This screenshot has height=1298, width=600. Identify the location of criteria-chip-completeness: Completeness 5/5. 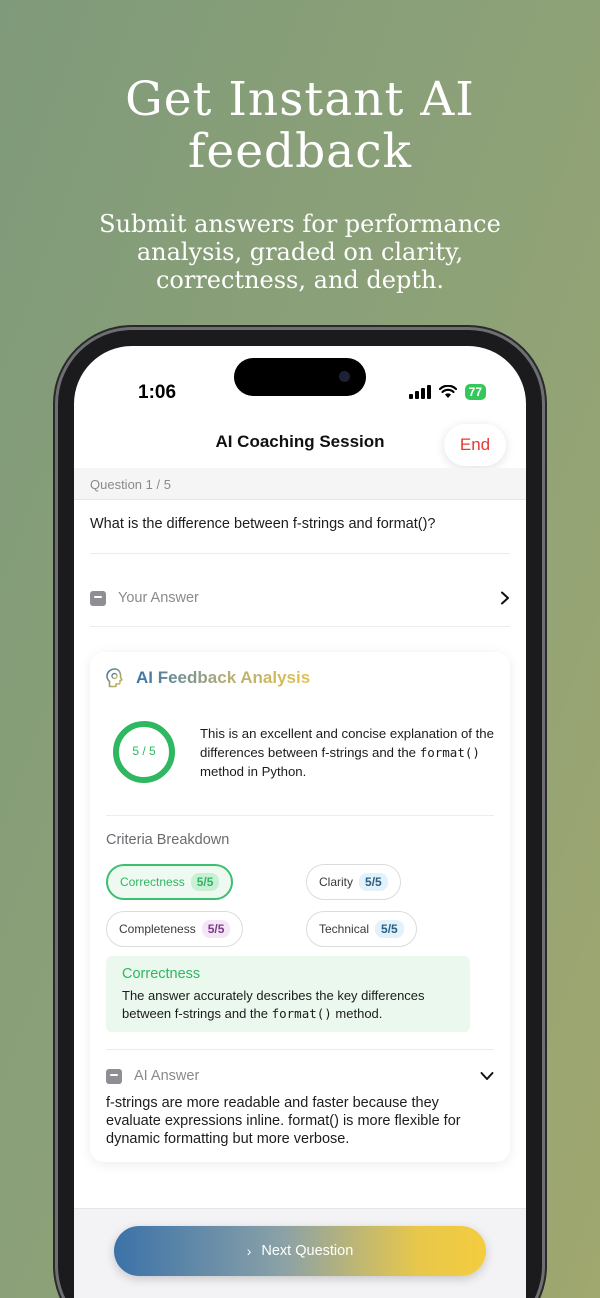
(175, 929).